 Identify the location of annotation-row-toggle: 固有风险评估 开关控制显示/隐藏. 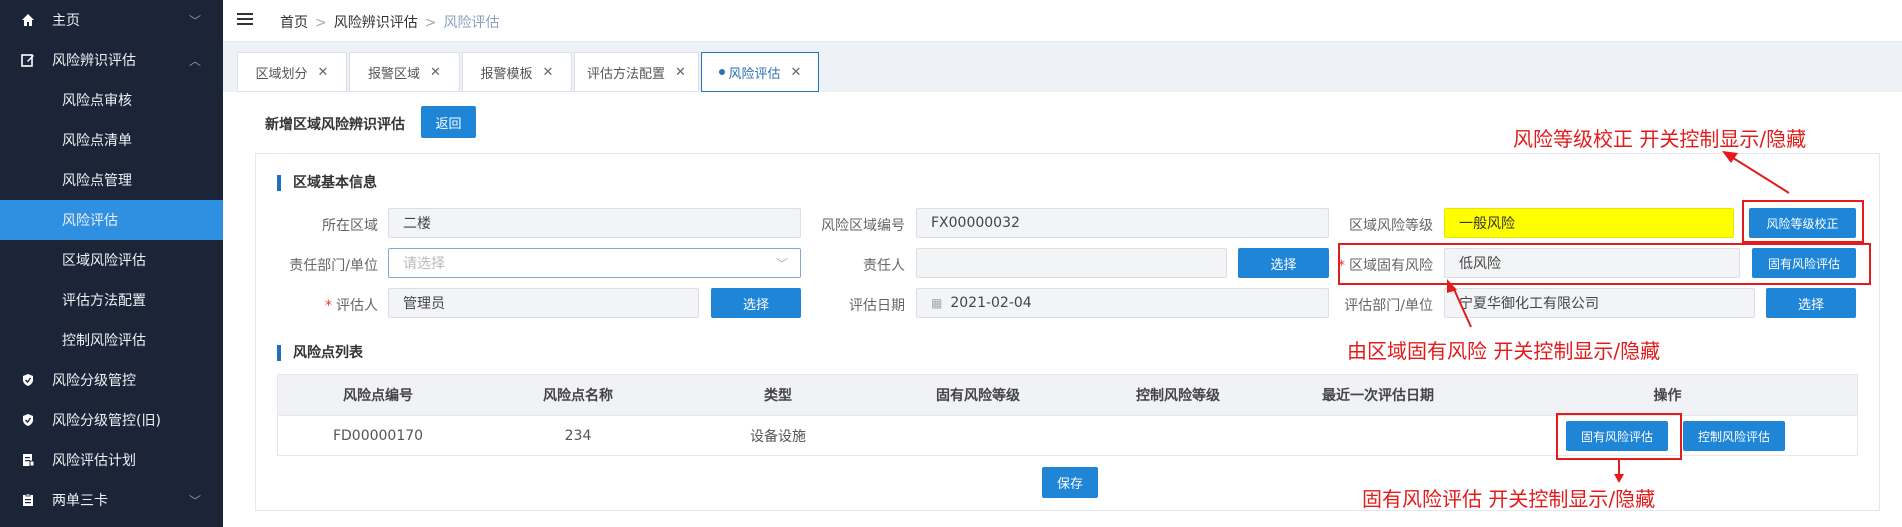
(1509, 499).